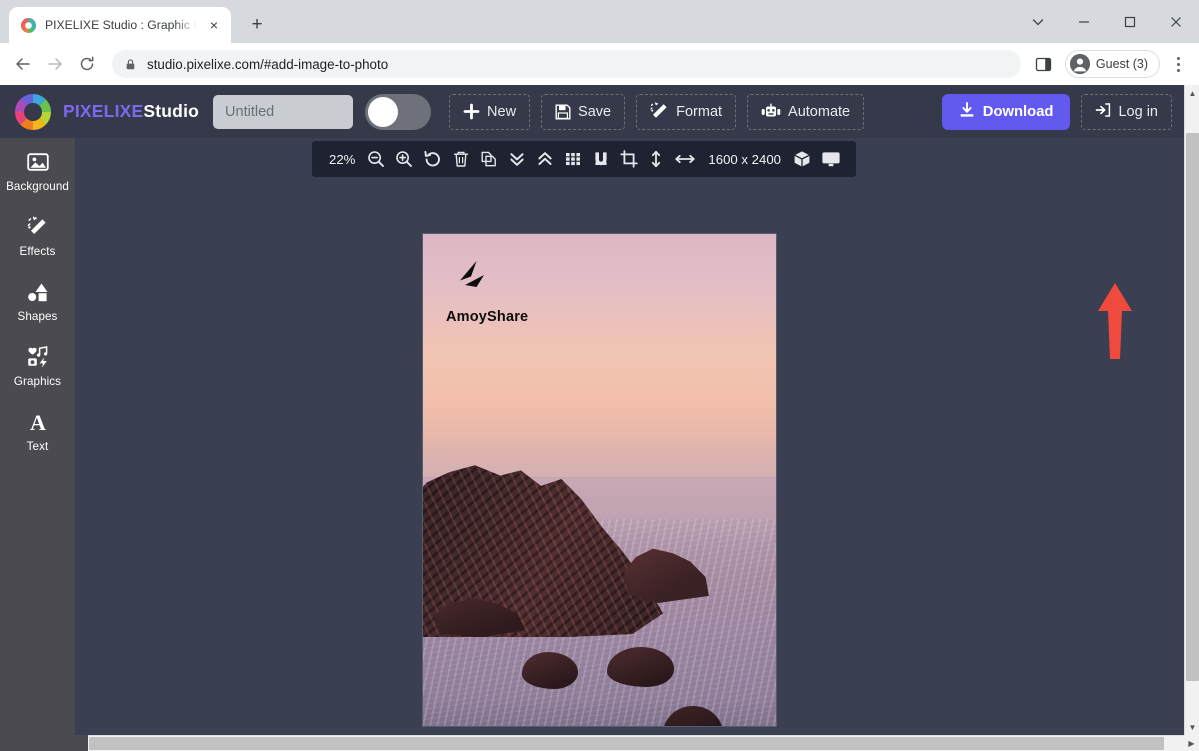 The width and height of the screenshot is (1199, 751). Describe the element at coordinates (404, 159) in the screenshot. I see `zoom-in-icon` at that location.